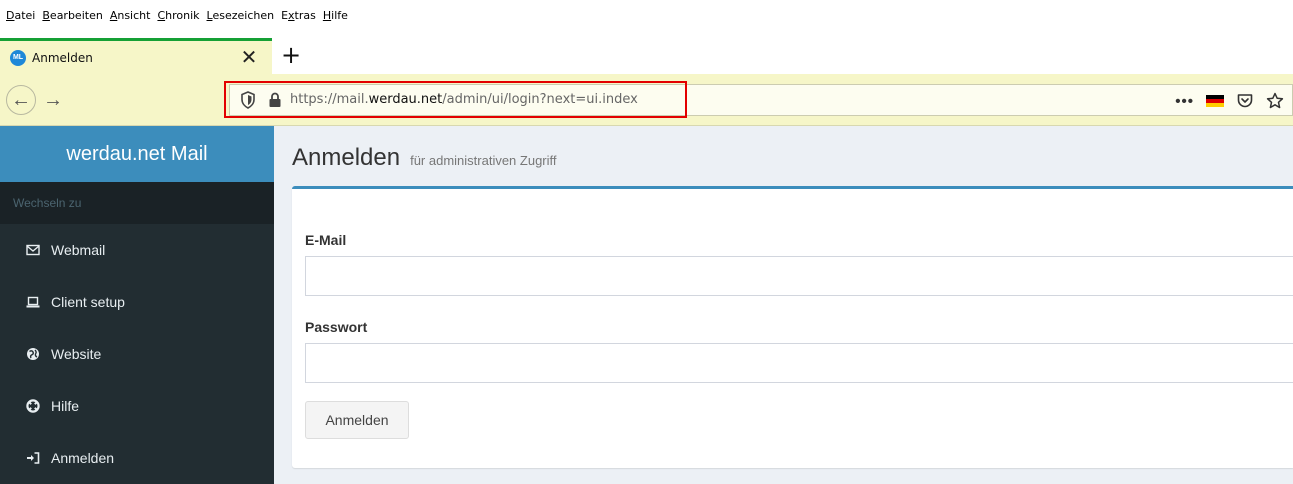  I want to click on page-actions-menu-icon: •••, so click(1184, 101).